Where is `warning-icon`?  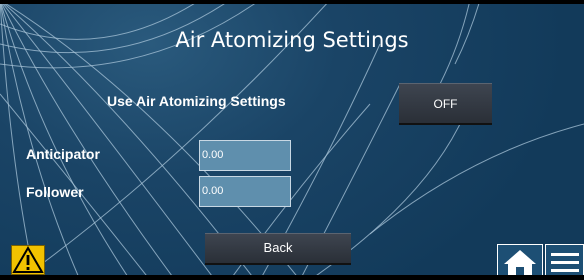
warning-icon is located at coordinates (28, 259).